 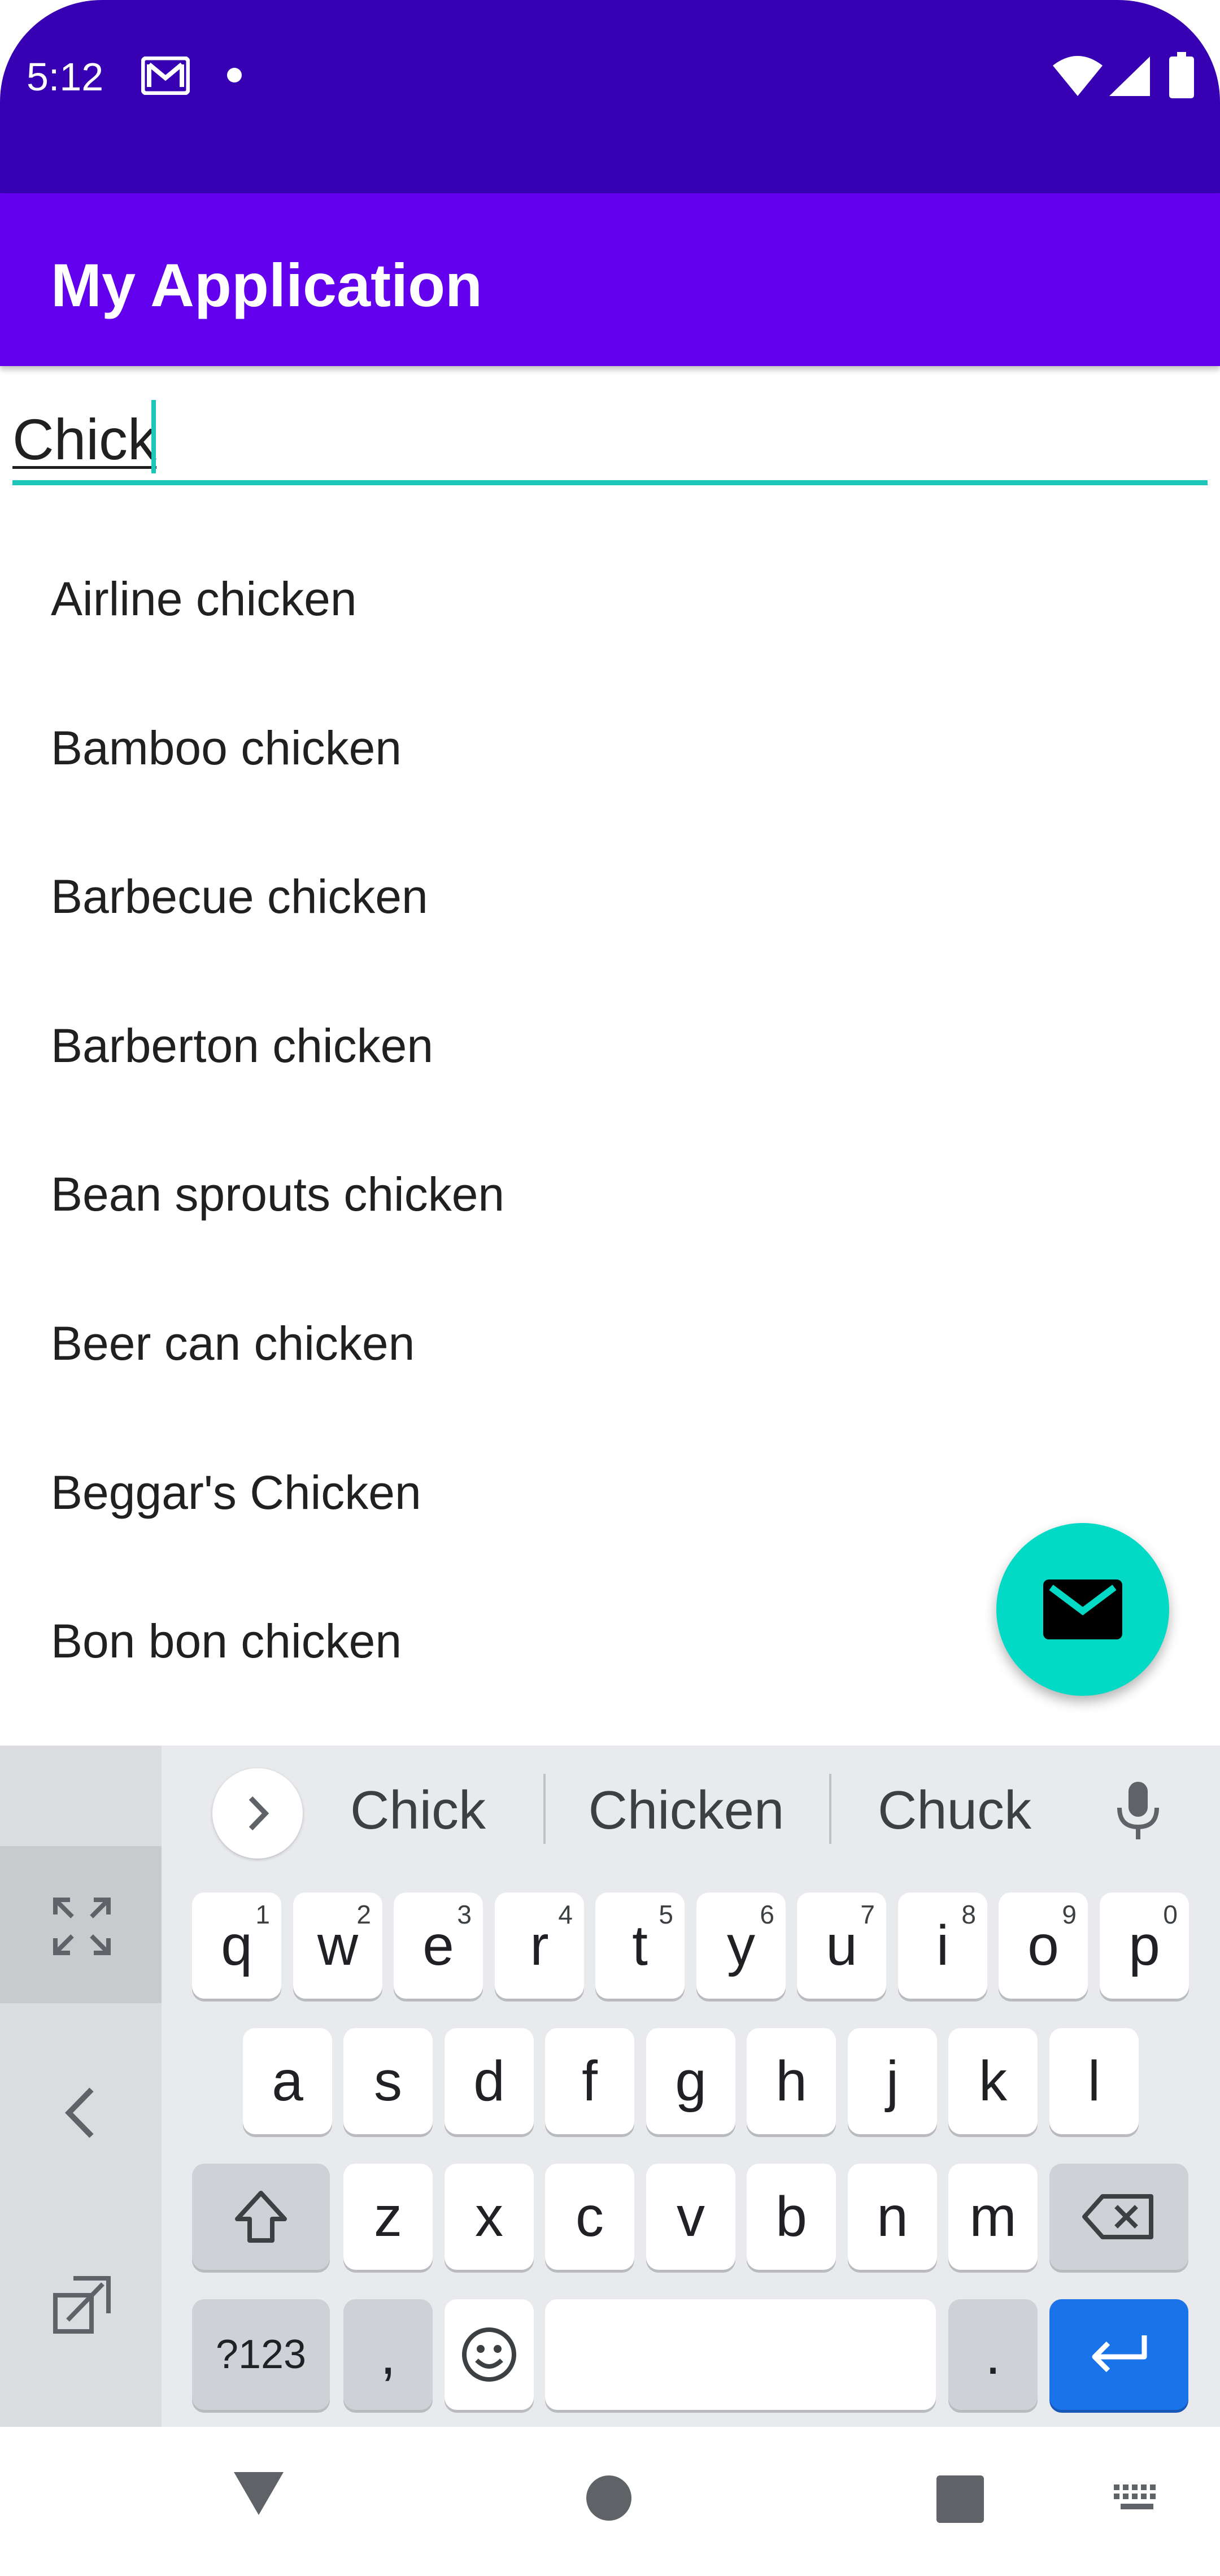 What do you see at coordinates (1144, 1945) in the screenshot?
I see `key-p: p0` at bounding box center [1144, 1945].